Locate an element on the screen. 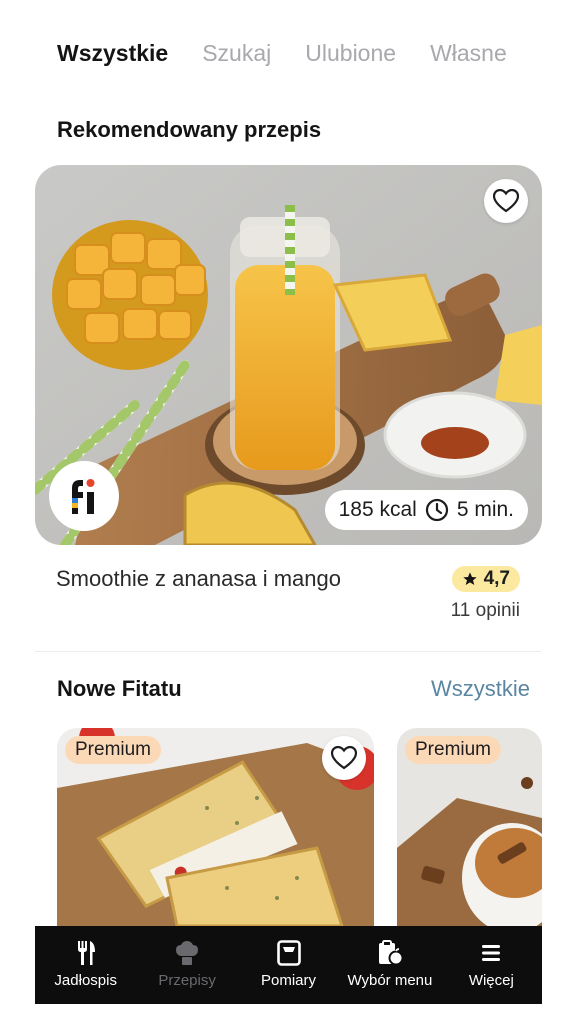 This screenshot has height=1024, width=576. nav-item-przepisy: Przepisy is located at coordinates (186, 965).